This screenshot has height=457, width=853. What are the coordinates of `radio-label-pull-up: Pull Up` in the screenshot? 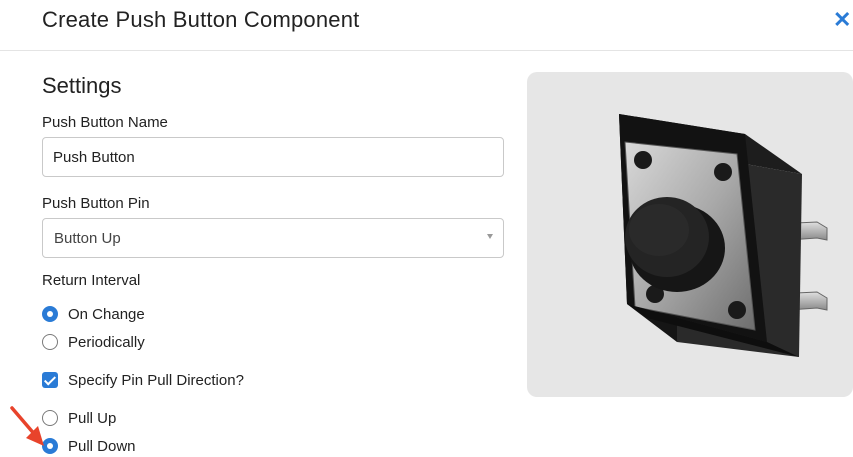 It's located at (92, 418).